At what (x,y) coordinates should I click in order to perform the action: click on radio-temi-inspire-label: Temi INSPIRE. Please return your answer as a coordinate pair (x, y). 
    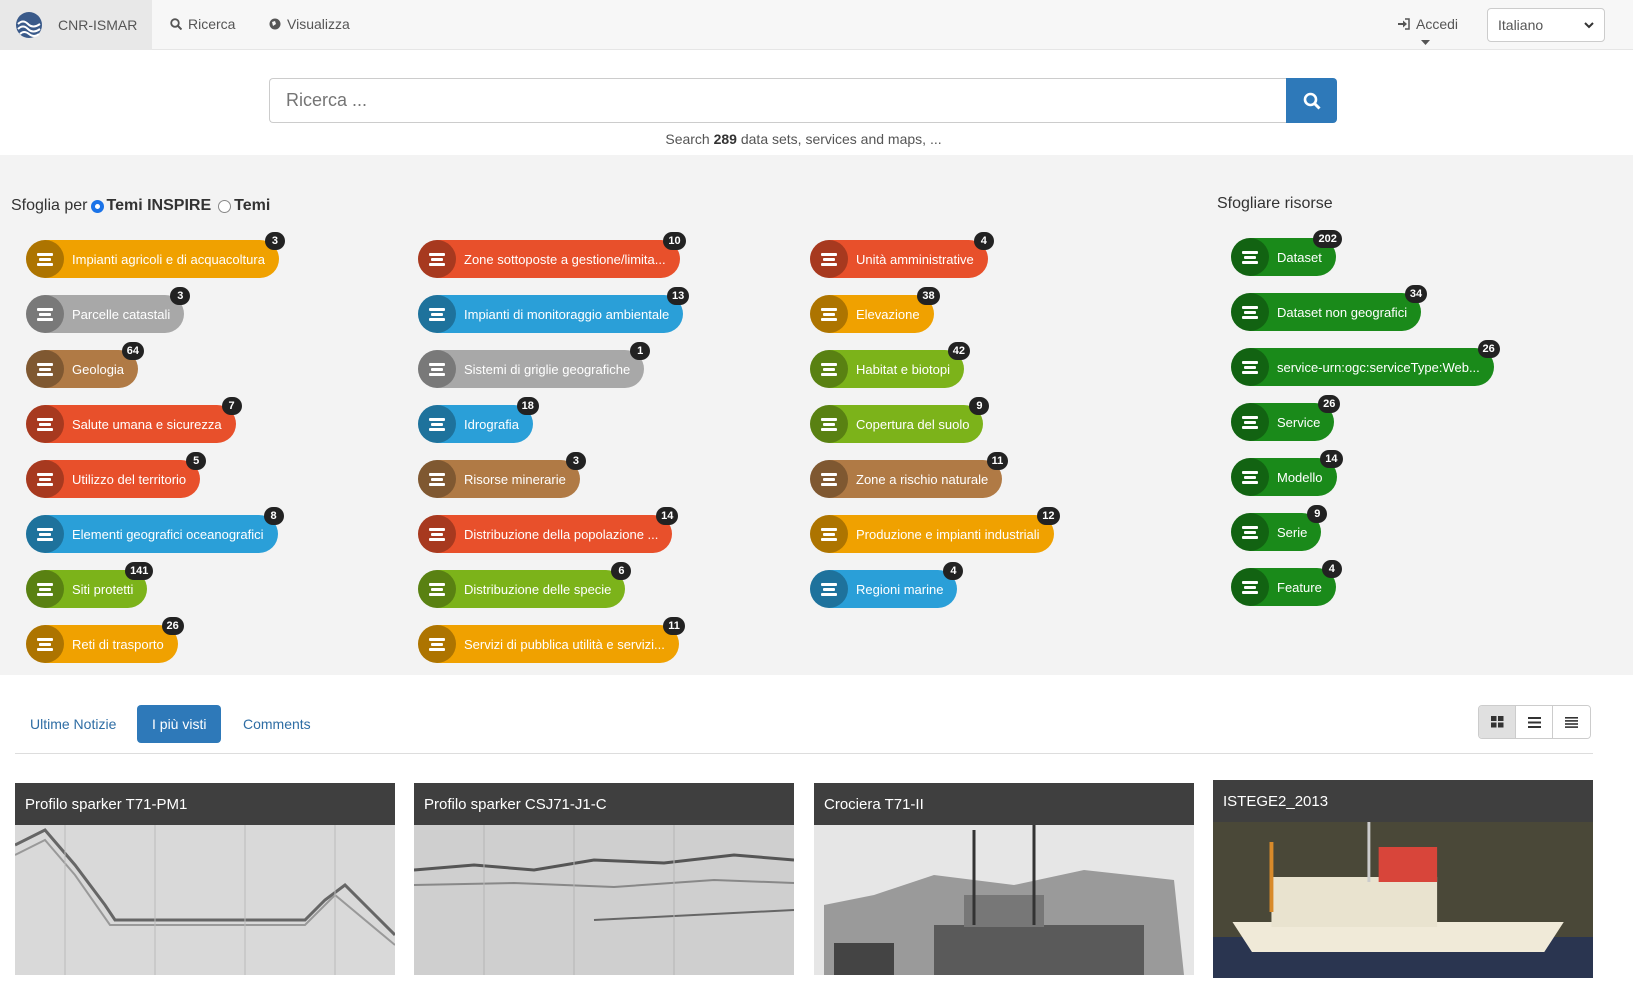
    Looking at the image, I should click on (159, 206).